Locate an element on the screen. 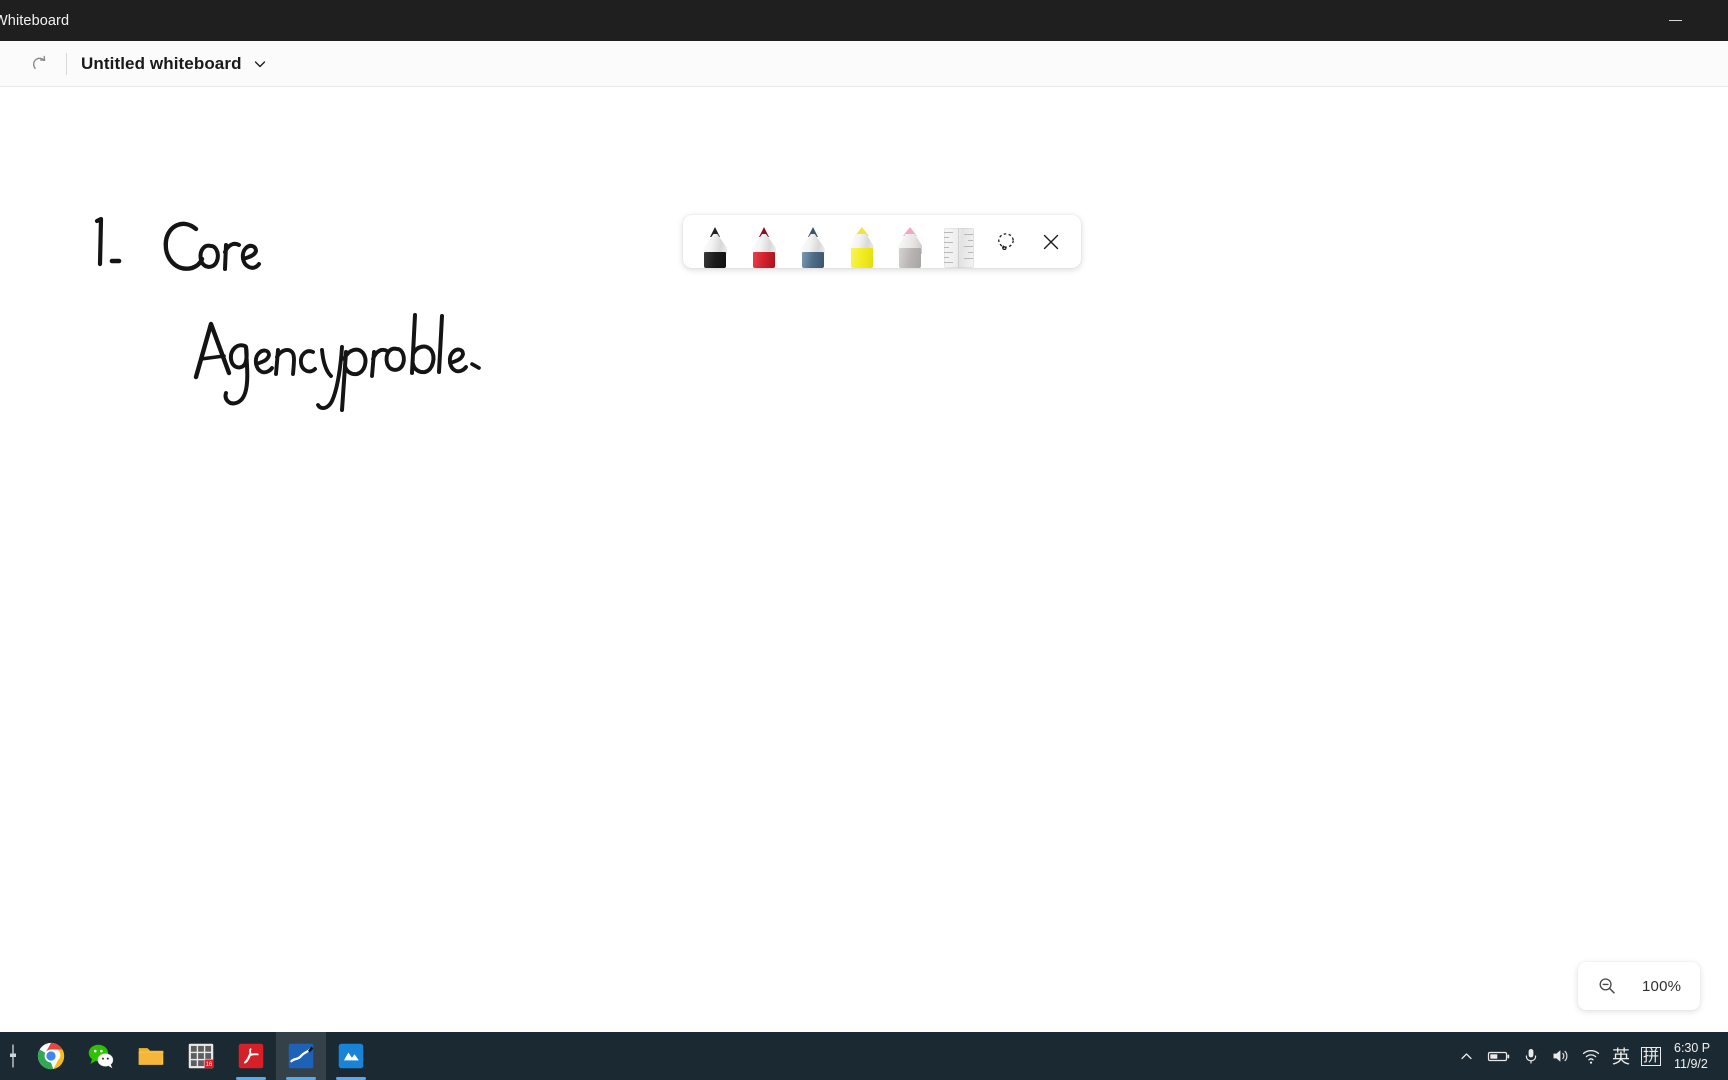  microphone-button is located at coordinates (1531, 1056).